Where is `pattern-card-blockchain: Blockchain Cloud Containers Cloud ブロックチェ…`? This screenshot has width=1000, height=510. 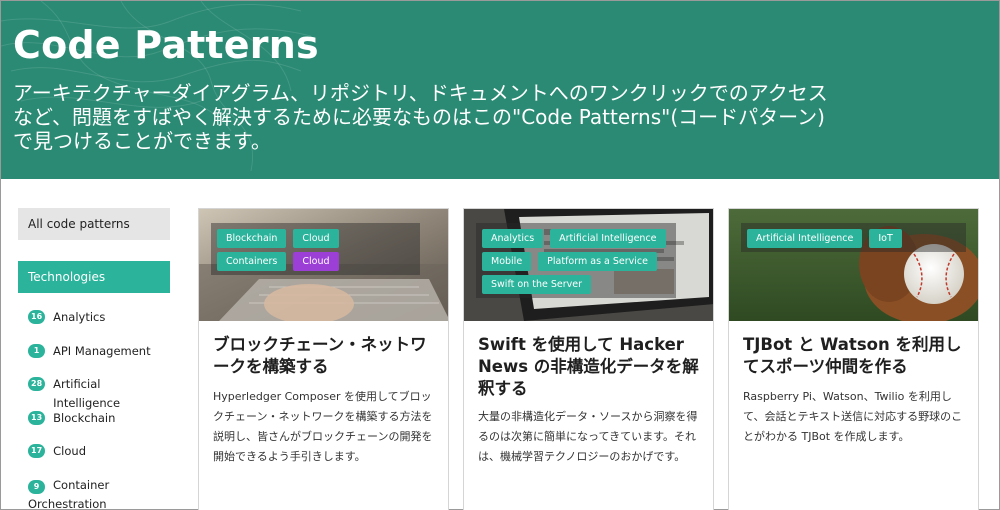 pattern-card-blockchain: Blockchain Cloud Containers Cloud ブロックチェ… is located at coordinates (323, 359).